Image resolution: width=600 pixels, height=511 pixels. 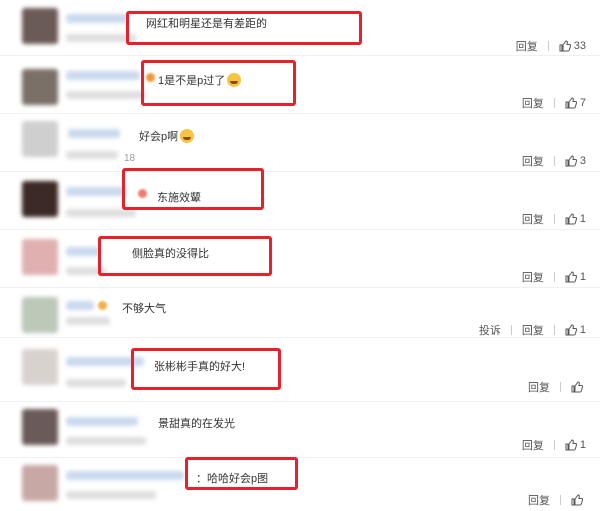 What do you see at coordinates (170, 254) in the screenshot?
I see `comment-text: 侧脸真的没得比` at bounding box center [170, 254].